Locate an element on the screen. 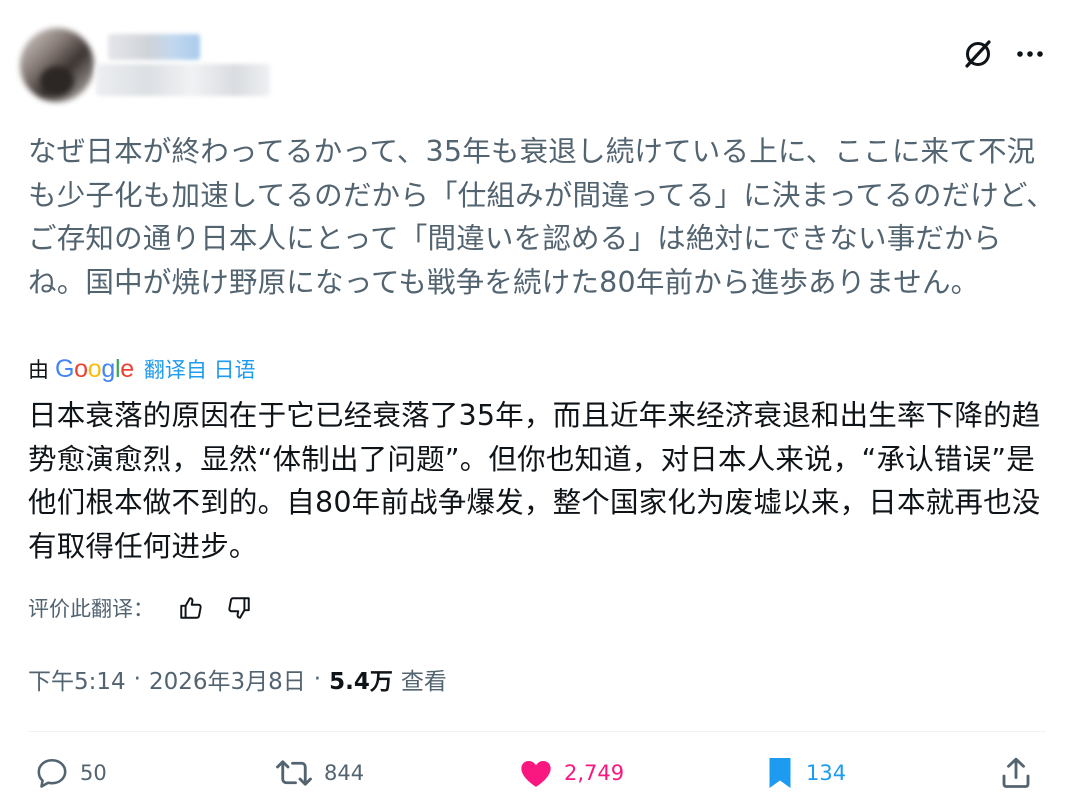 This screenshot has height=804, width=1082. grok-button is located at coordinates (978, 54).